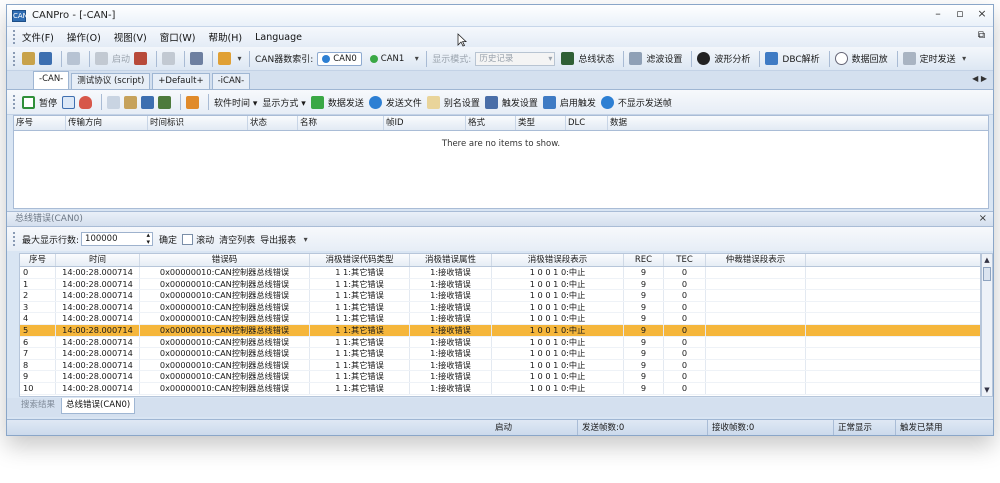  Describe the element at coordinates (981, 35) in the screenshot. I see `mdi-restore-icon: ⧉` at that location.